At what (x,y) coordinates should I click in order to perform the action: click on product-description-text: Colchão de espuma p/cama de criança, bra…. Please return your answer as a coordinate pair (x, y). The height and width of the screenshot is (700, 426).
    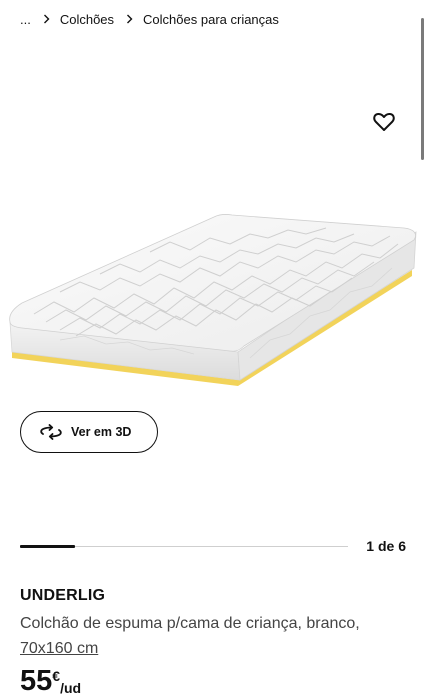
    Looking at the image, I should click on (190, 623).